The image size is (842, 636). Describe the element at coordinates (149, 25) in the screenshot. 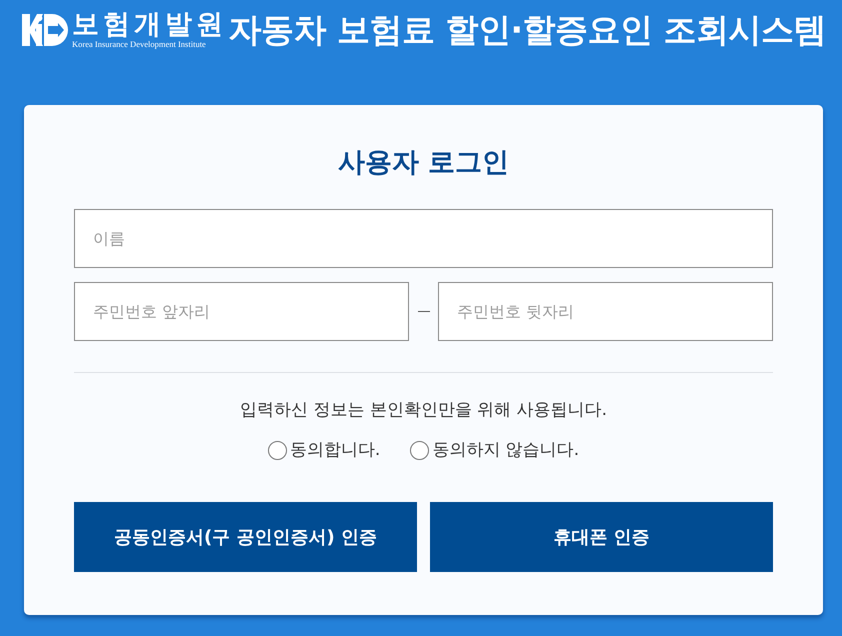

I see `logo-name: 보험개발원` at that location.